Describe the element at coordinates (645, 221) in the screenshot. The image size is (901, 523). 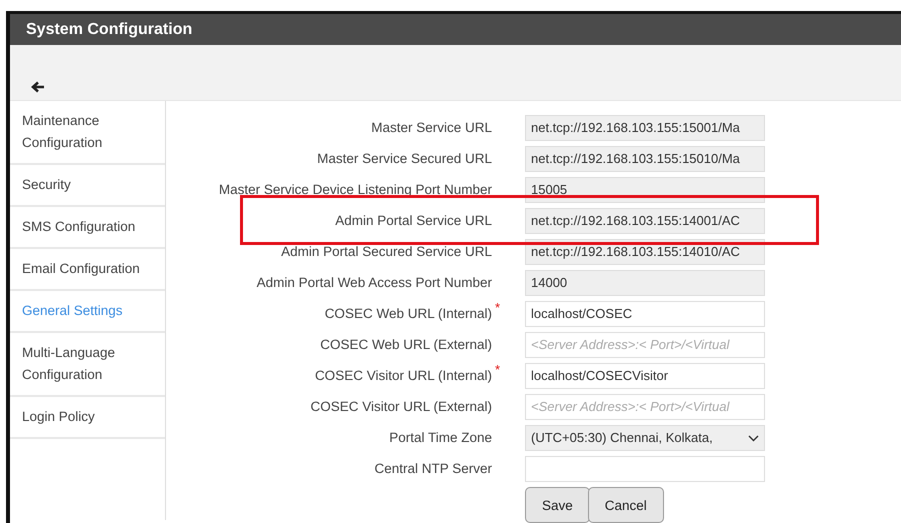
I see `input-field: net.tcp://192.168.103.155:14001/AC` at that location.